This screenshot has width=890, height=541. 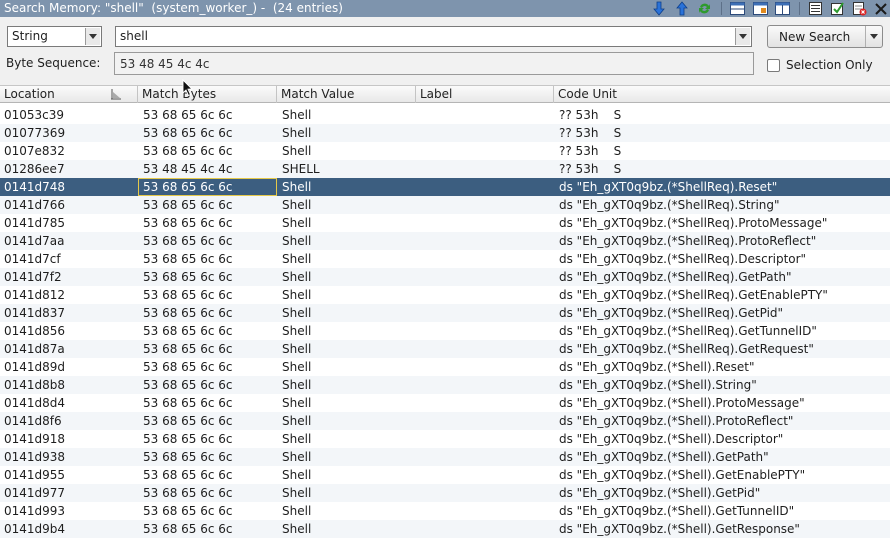 What do you see at coordinates (445, 169) in the screenshot?
I see `table-row: 01286ee7 53 48 45 4c 4c SHELL ?? 53h S` at bounding box center [445, 169].